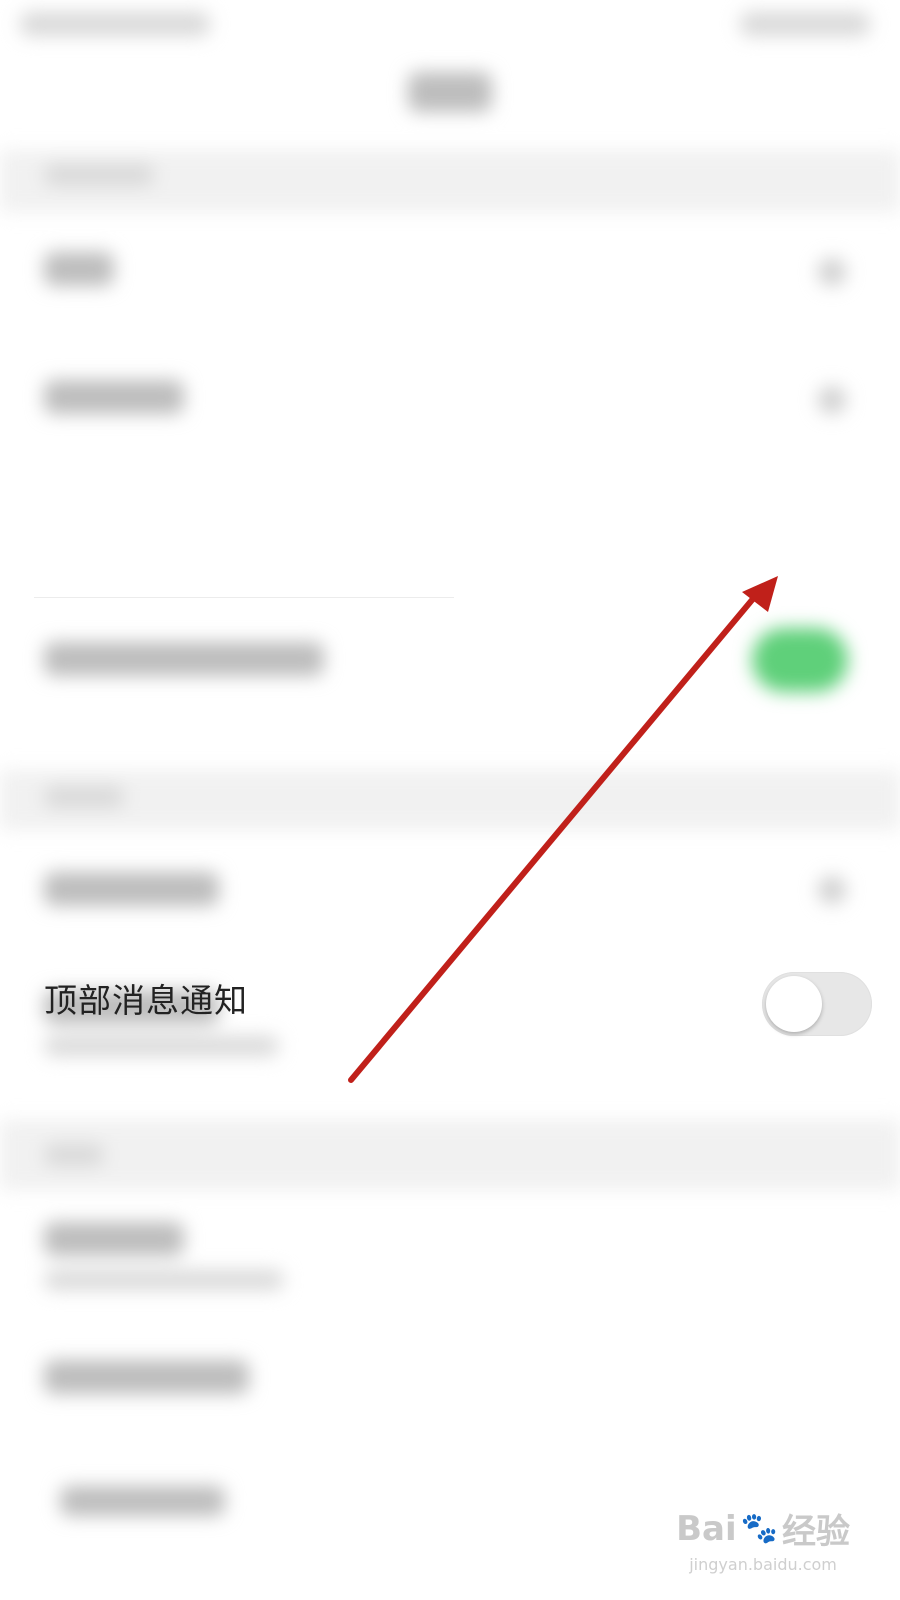 The height and width of the screenshot is (1600, 900). Describe the element at coordinates (832, 400) in the screenshot. I see `row-2-chevron` at that location.